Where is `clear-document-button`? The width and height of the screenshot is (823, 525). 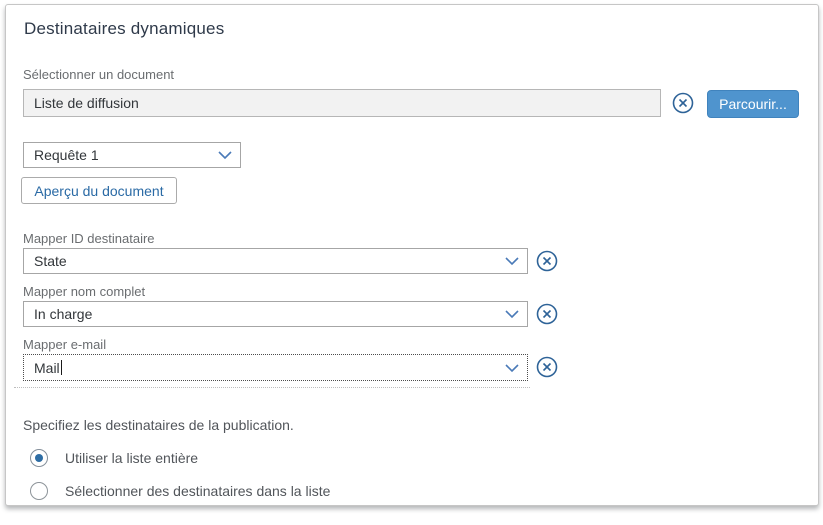 clear-document-button is located at coordinates (683, 105).